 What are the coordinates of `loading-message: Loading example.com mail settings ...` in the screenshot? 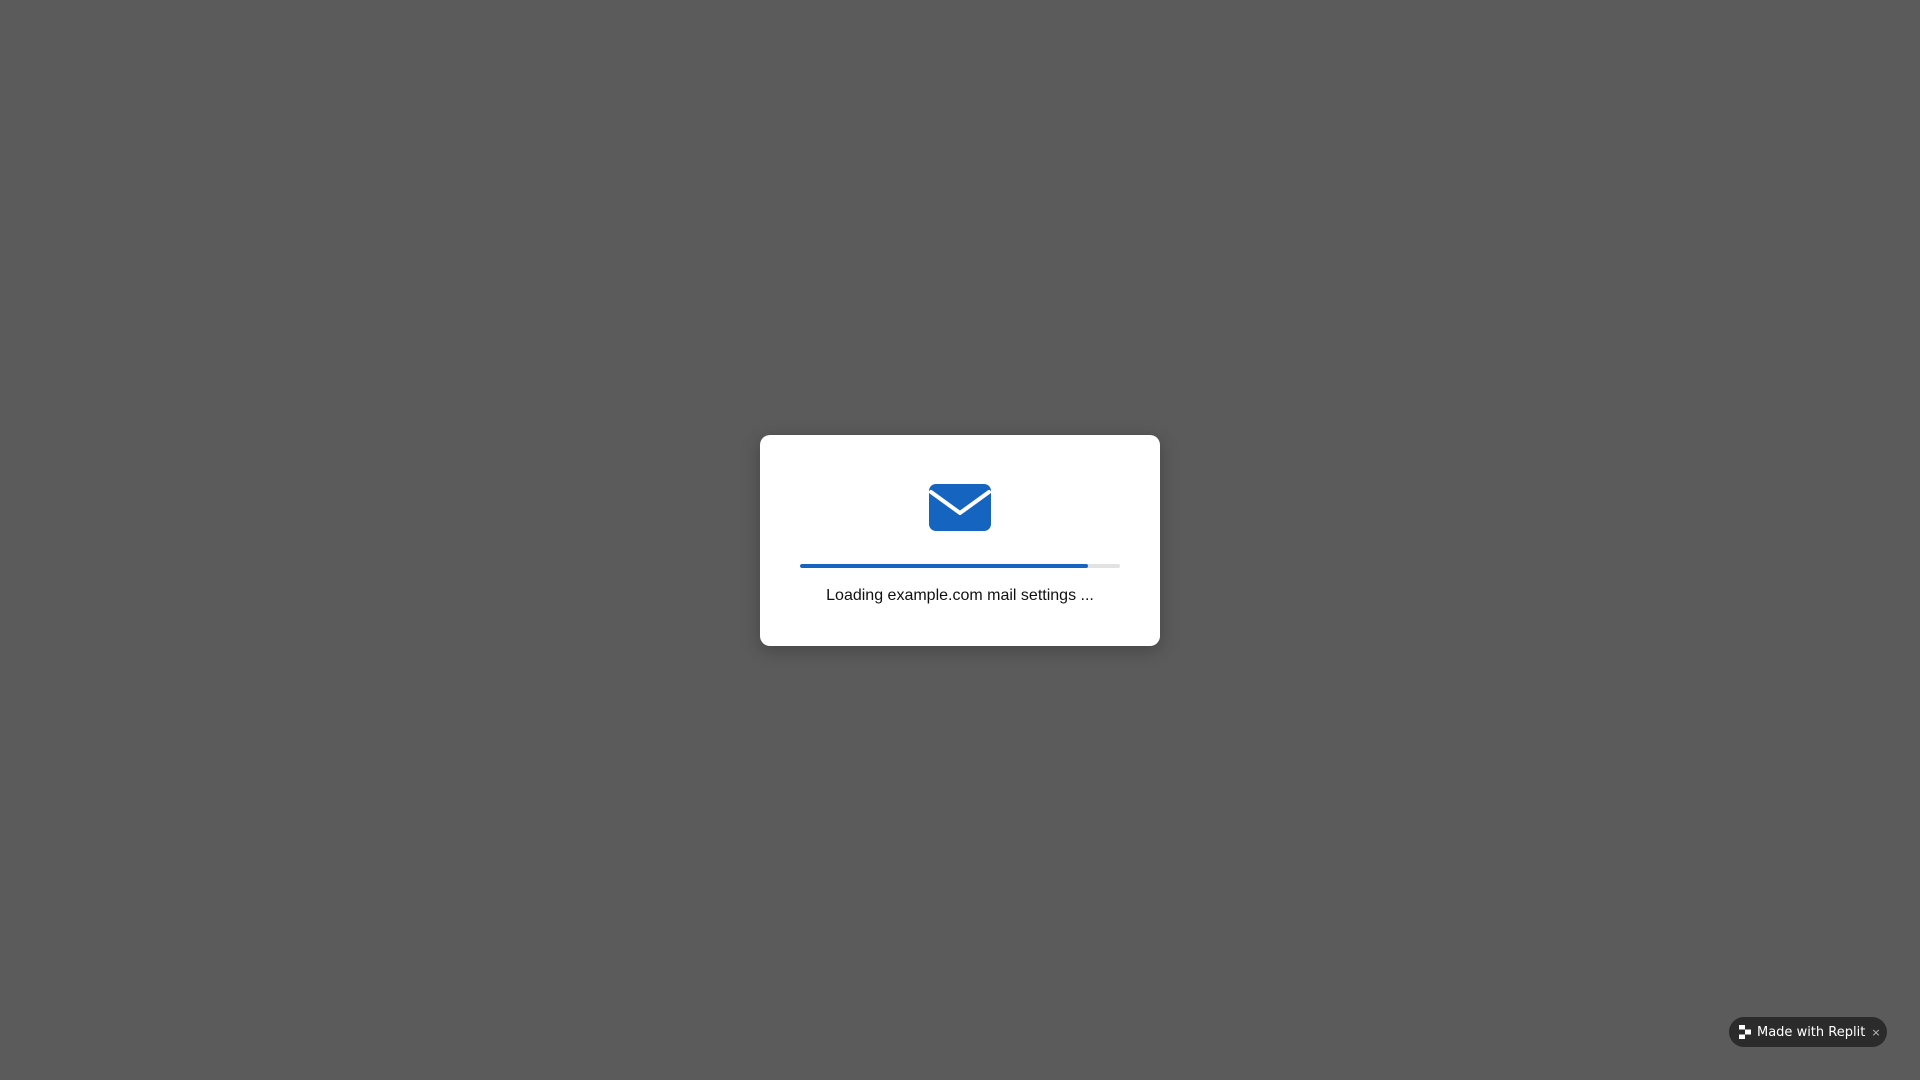 It's located at (960, 595).